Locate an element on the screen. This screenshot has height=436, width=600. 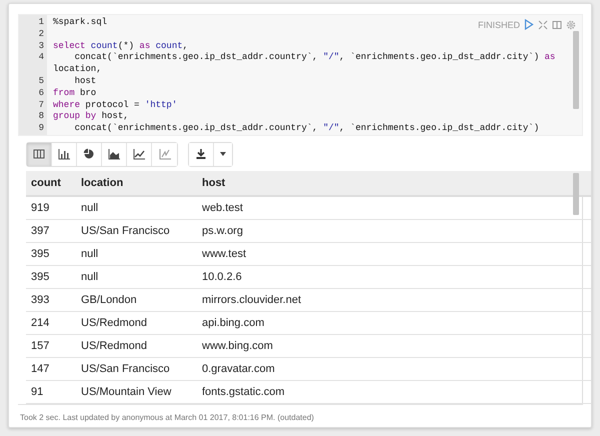
column-header: count is located at coordinates (51, 183).